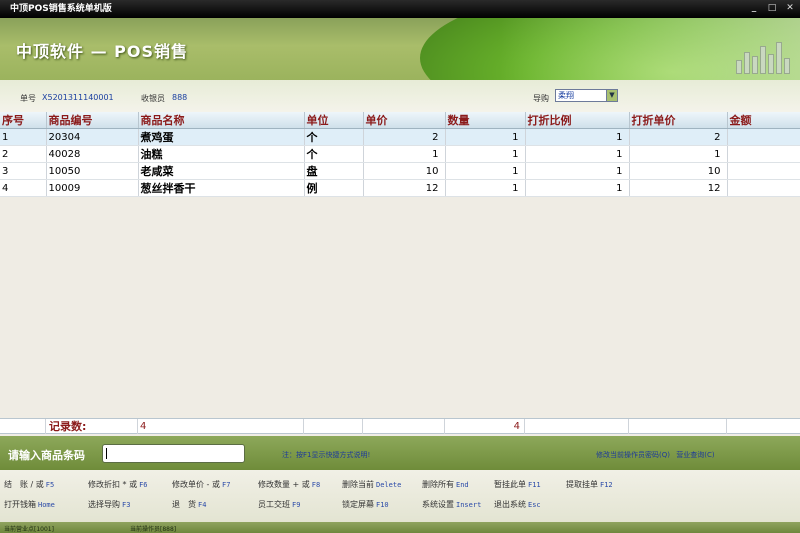 This screenshot has height=533, width=800. I want to click on shortcut-label: 打开钱箱, so click(20, 504).